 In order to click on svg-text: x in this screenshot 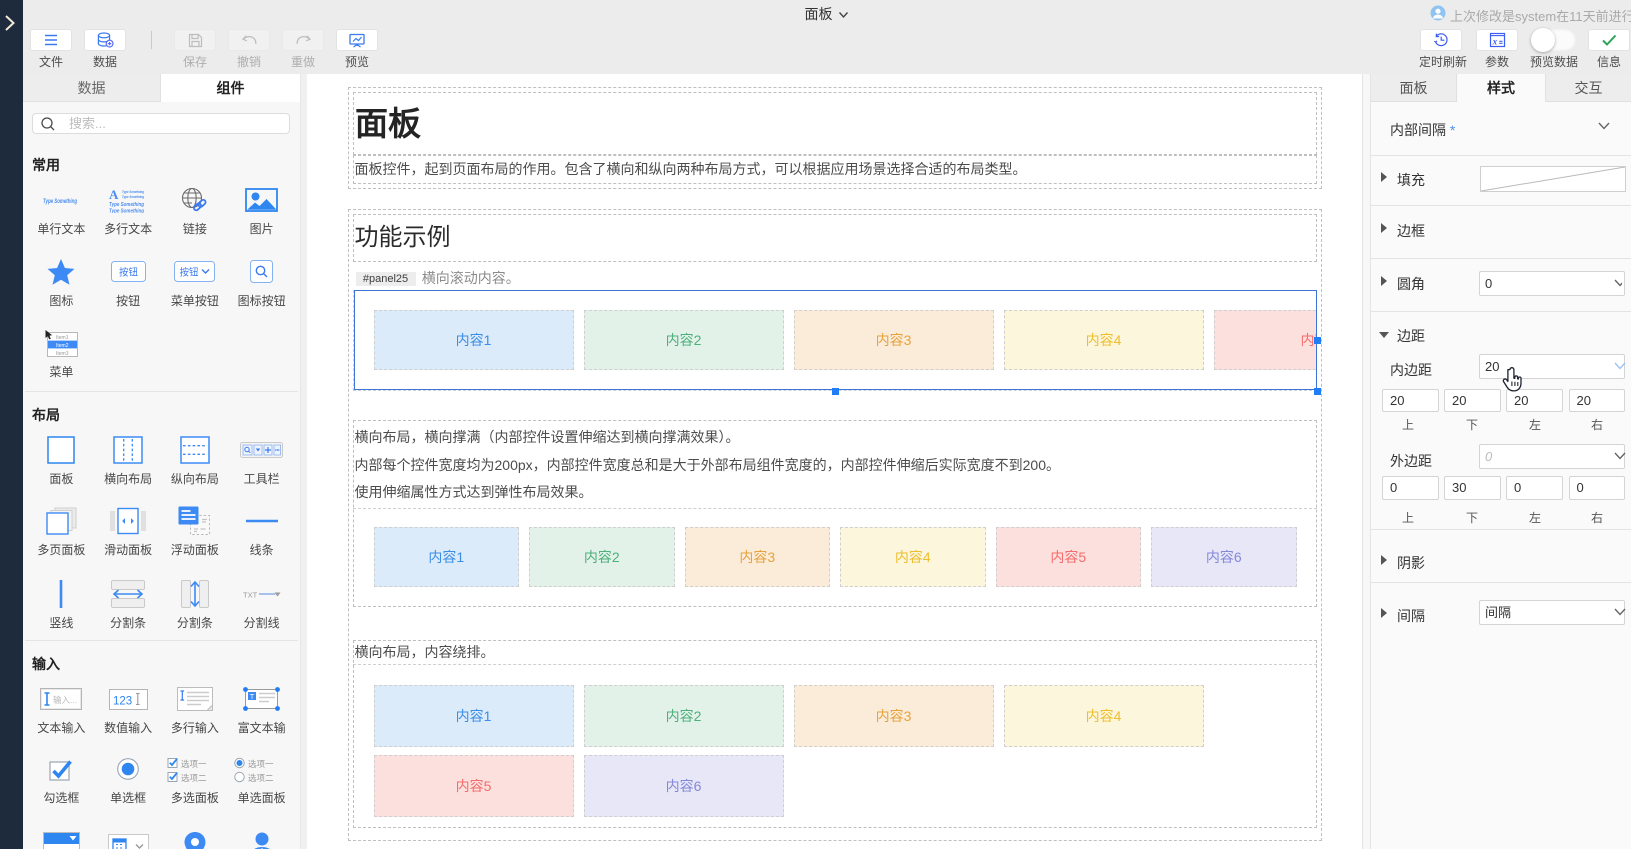, I will do `click(1494, 42)`.